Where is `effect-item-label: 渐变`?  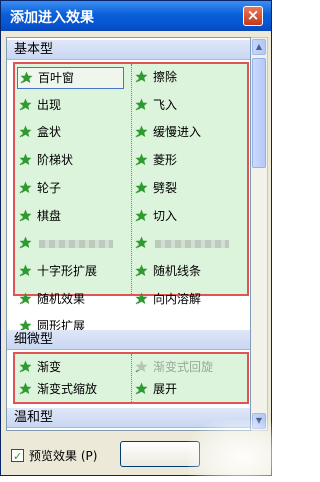
effect-item-label: 渐变 is located at coordinates (49, 367).